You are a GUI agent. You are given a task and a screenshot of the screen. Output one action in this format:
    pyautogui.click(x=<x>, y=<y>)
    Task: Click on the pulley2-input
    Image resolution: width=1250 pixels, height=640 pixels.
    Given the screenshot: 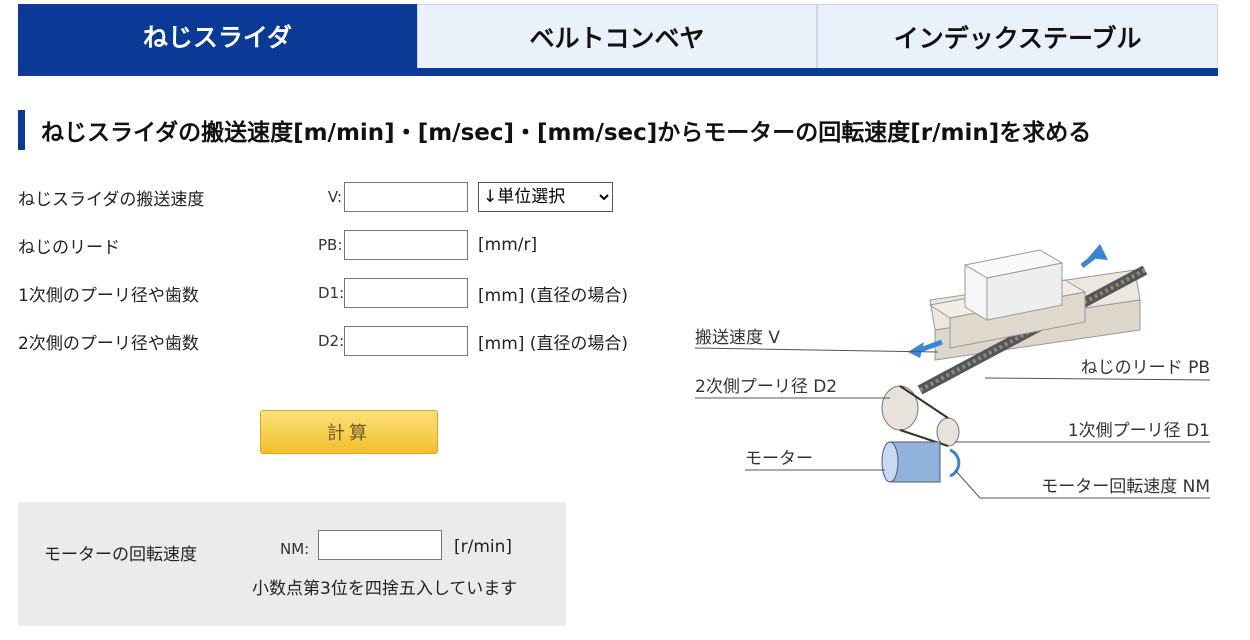 What is the action you would take?
    pyautogui.click(x=406, y=341)
    